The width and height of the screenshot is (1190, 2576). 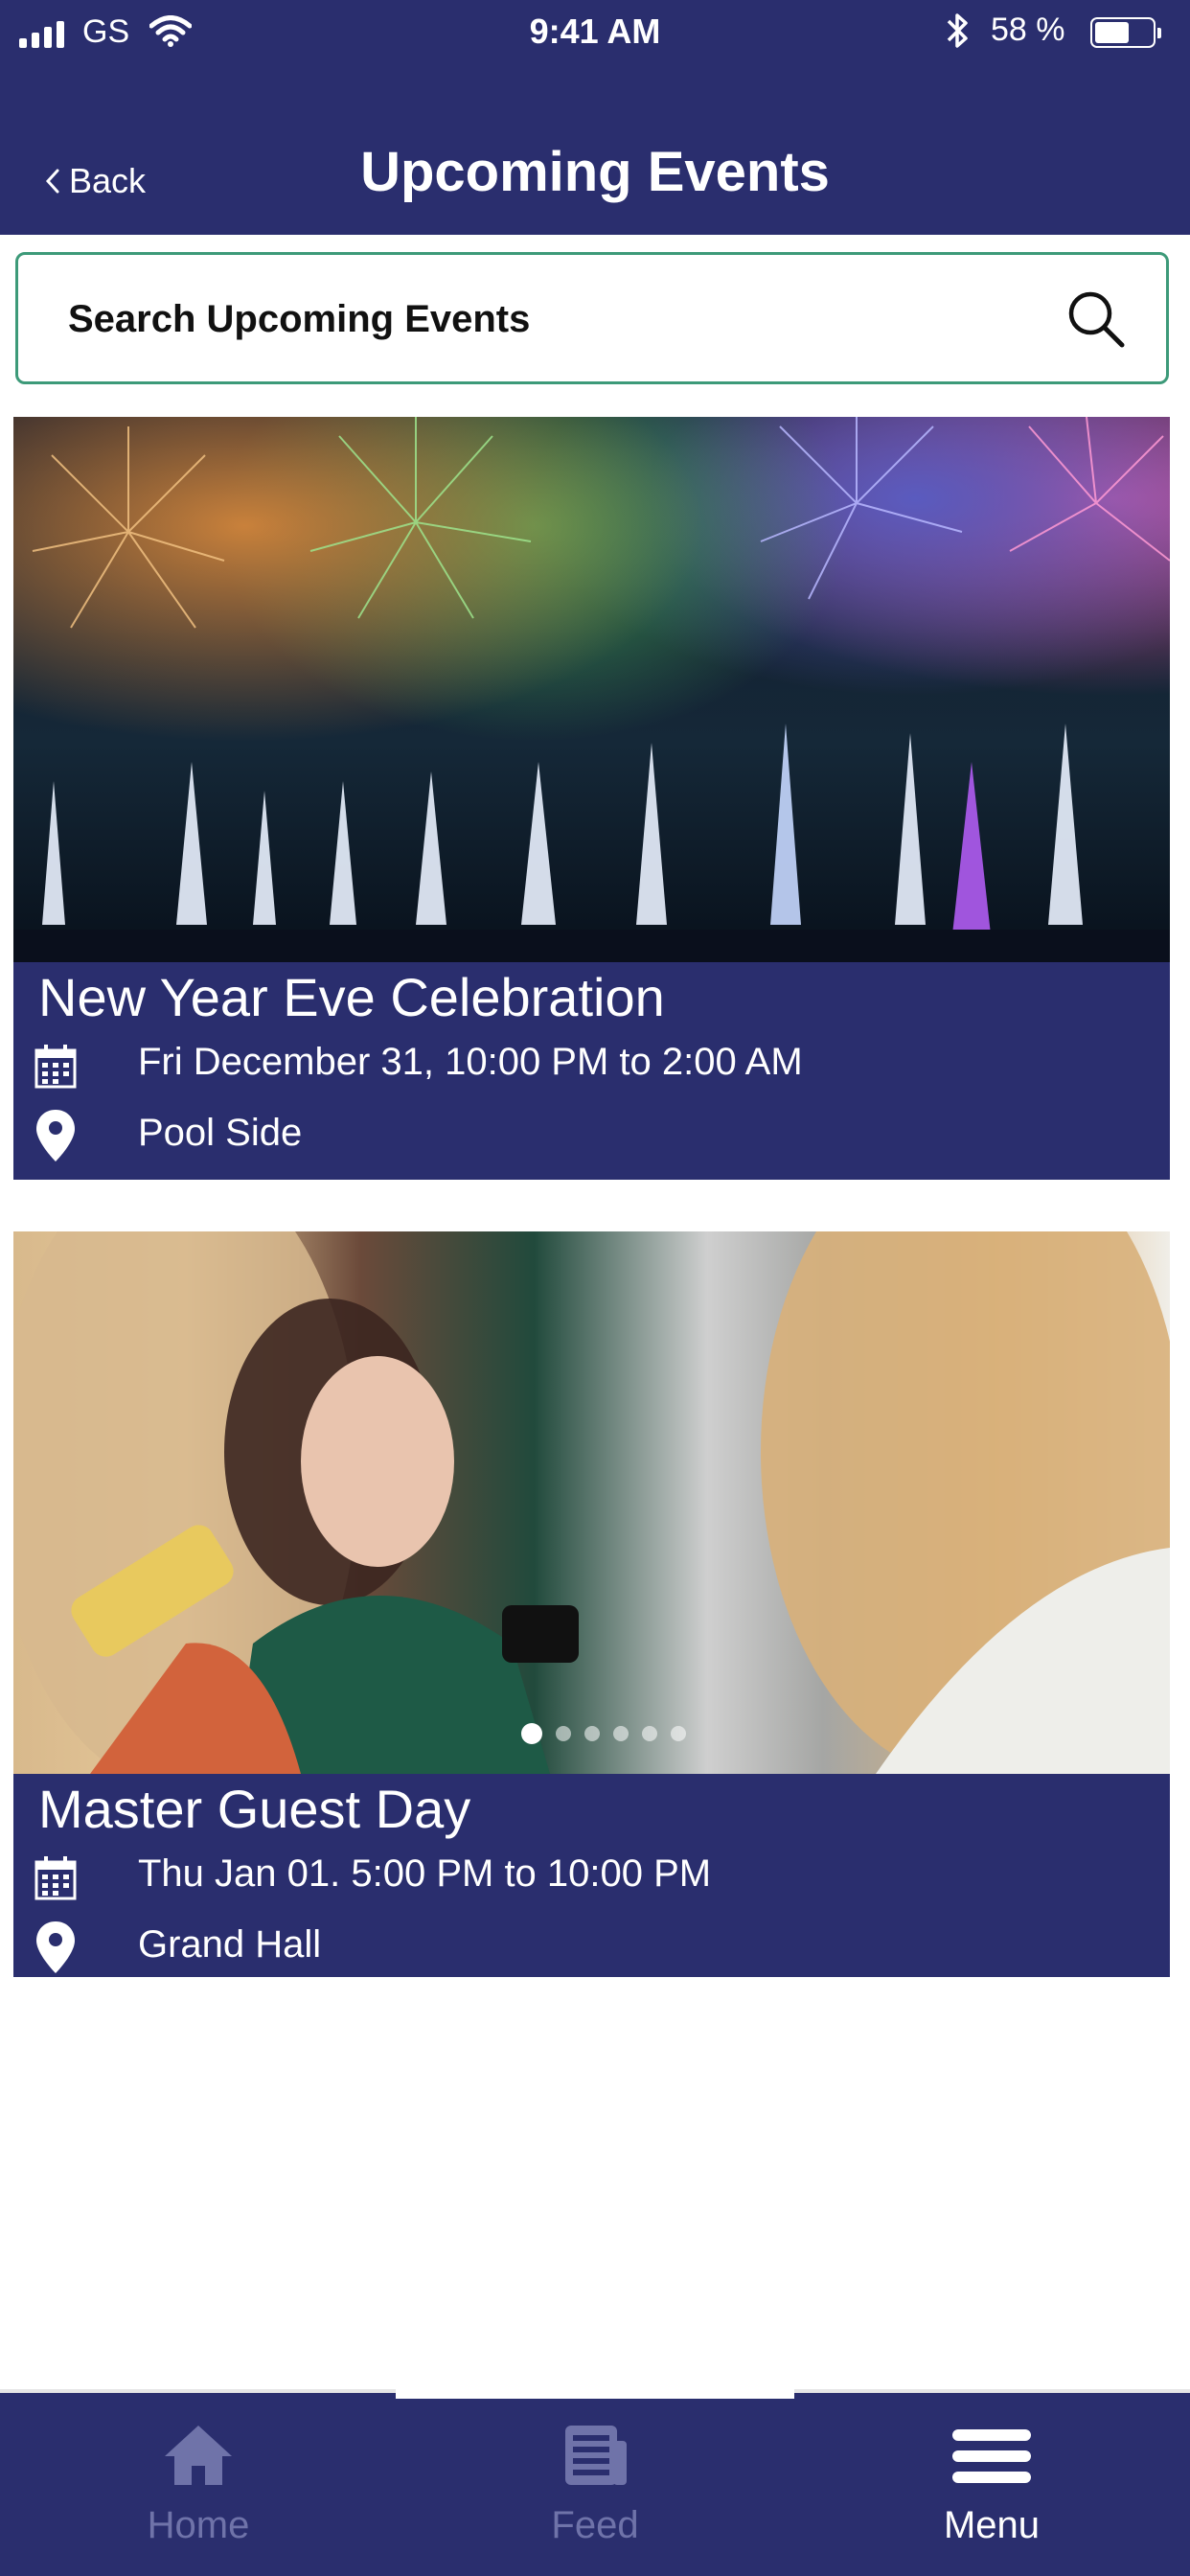 I want to click on battery-icon, so click(x=1126, y=32).